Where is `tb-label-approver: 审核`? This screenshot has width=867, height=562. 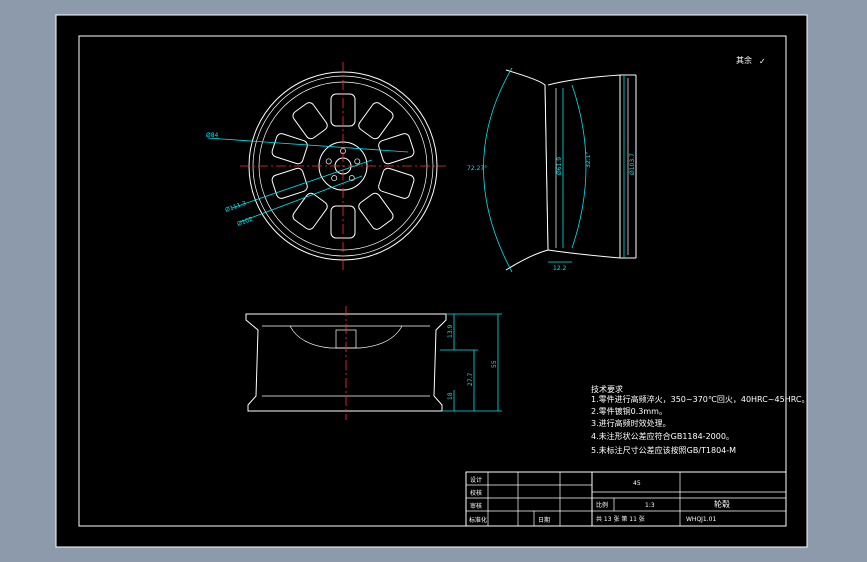
tb-label-approver: 审核 is located at coordinates (476, 506).